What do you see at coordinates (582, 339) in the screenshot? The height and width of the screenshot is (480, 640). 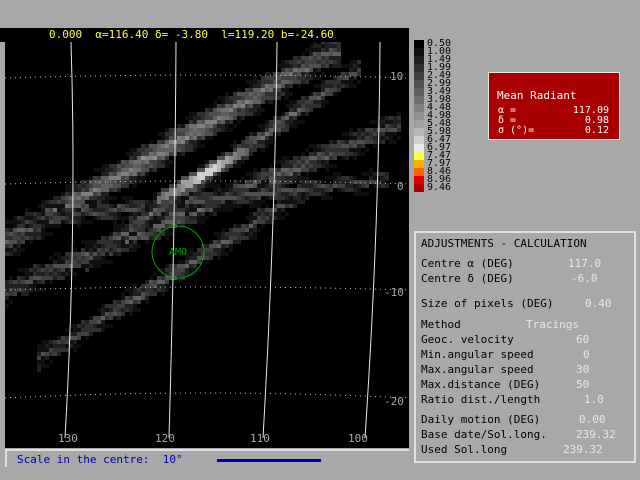 I see `geoc-velocity-field: 60` at bounding box center [582, 339].